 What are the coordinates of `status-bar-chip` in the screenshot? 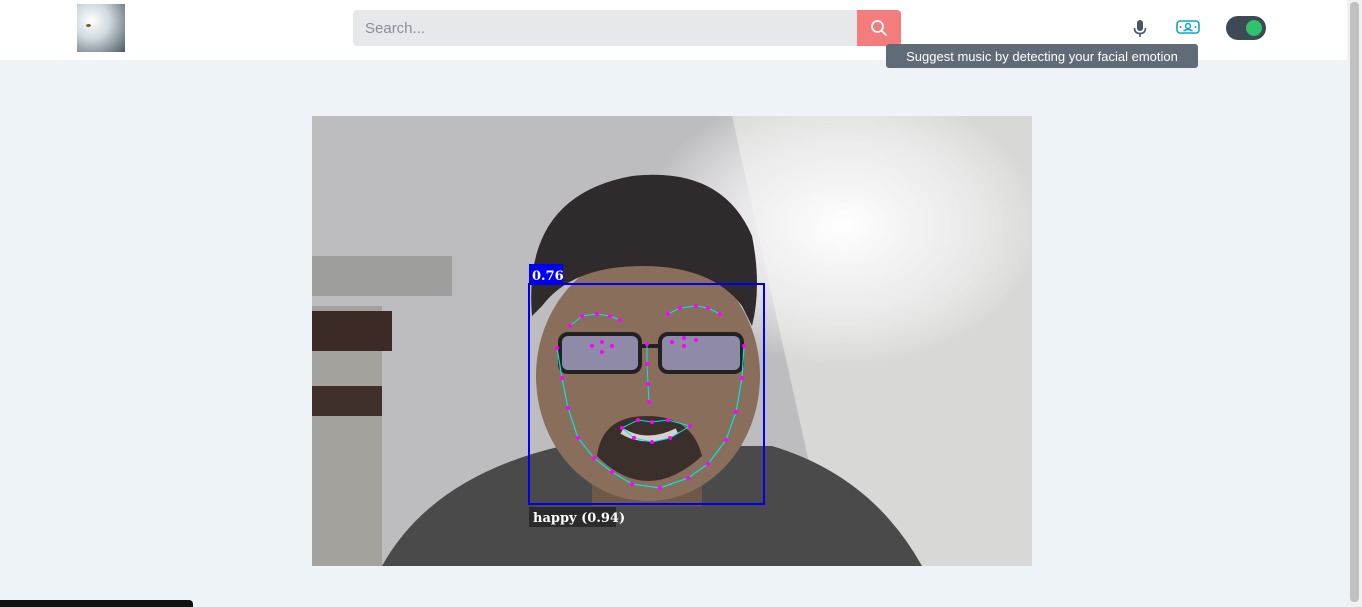 It's located at (96, 603).